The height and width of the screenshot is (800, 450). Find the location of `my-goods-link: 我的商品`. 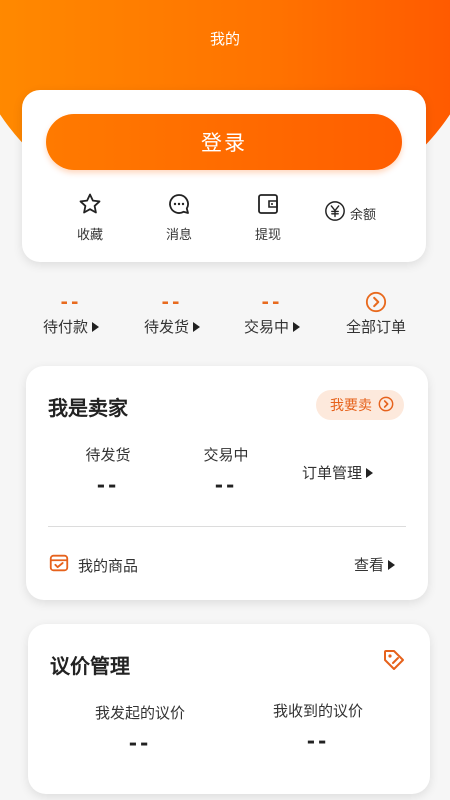

my-goods-link: 我的商品 is located at coordinates (93, 565).